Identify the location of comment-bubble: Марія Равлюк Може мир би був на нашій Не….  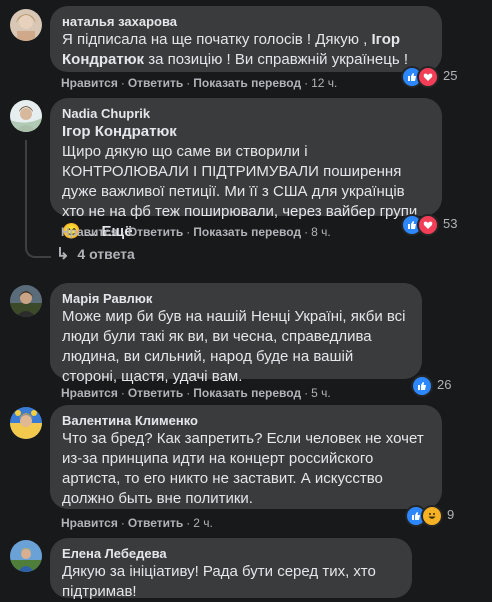
(236, 334).